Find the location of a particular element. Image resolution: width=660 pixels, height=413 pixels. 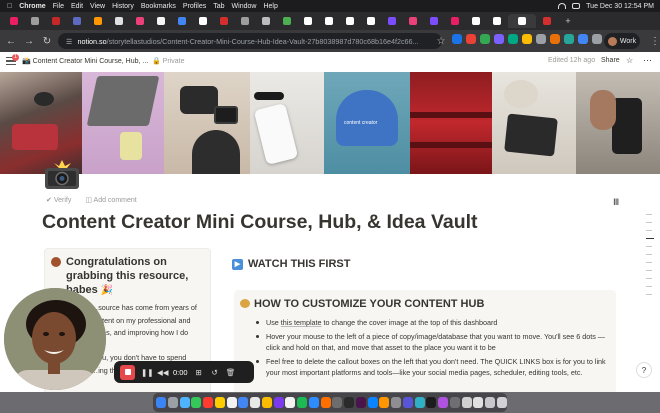

stop-recording-button is located at coordinates (127, 372).